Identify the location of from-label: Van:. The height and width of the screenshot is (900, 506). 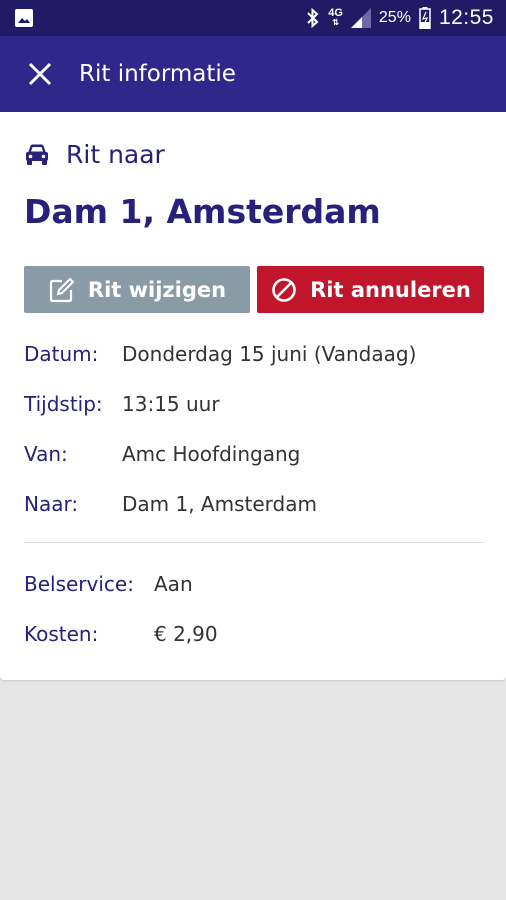
(46, 454).